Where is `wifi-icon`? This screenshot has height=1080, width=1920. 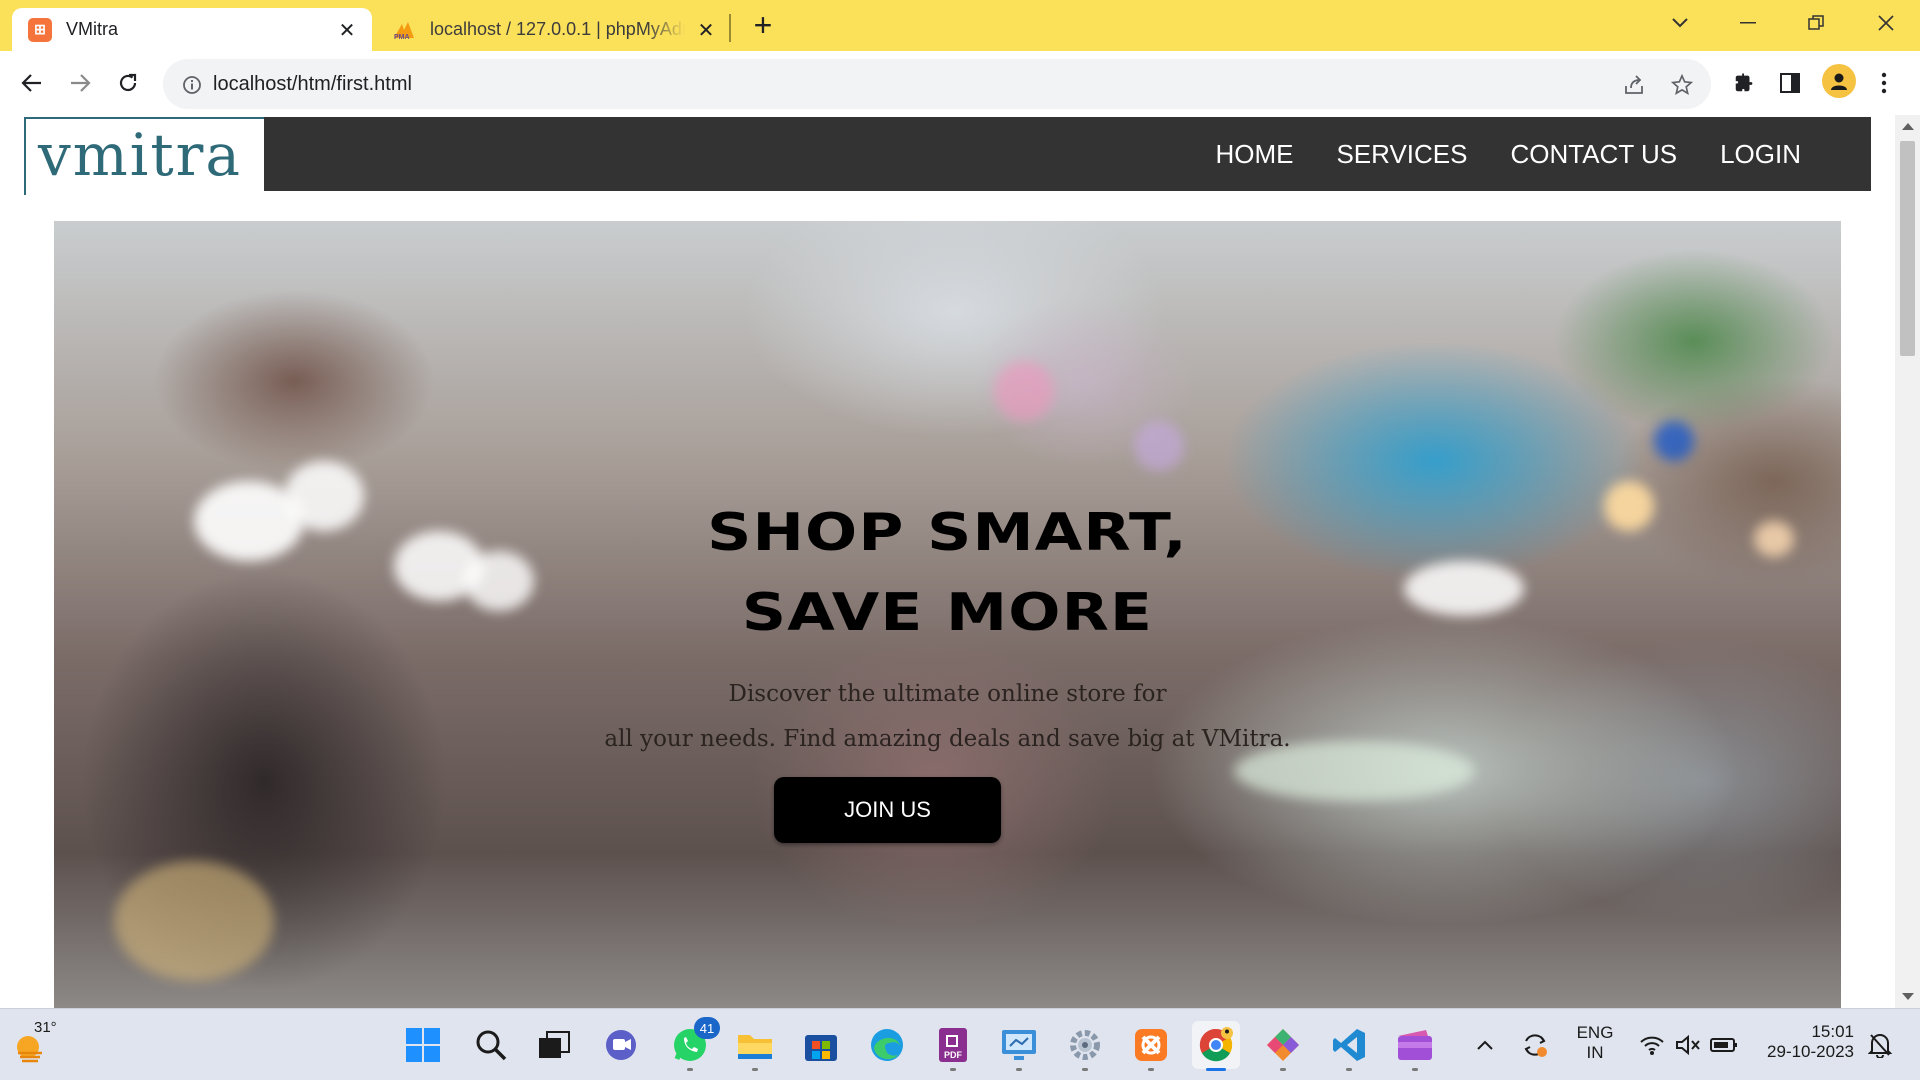 wifi-icon is located at coordinates (1652, 1045).